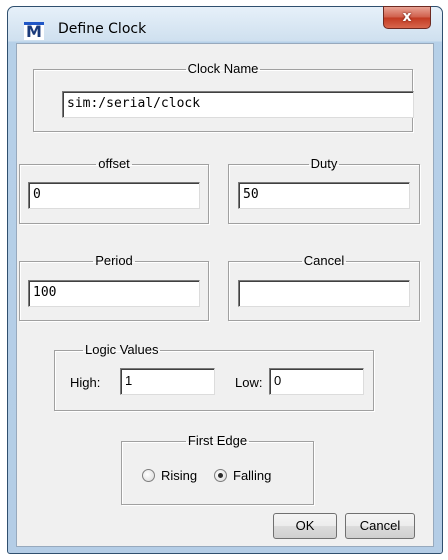 This screenshot has width=448, height=560. I want to click on falling-radio-selected-dot, so click(220, 475).